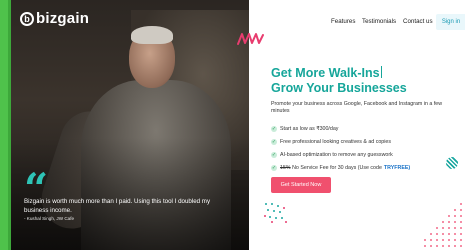 The width and height of the screenshot is (465, 250). What do you see at coordinates (379, 21) in the screenshot?
I see `nav-testimonials: Testimonials` at bounding box center [379, 21].